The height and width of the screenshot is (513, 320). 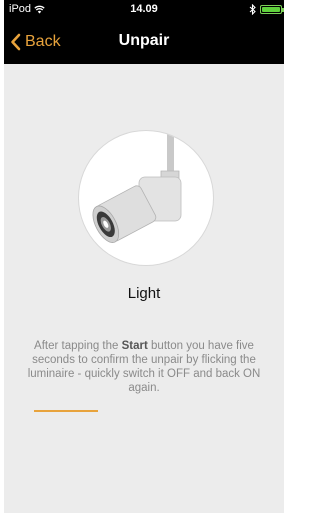 I want to click on spotlight-luminaire-icon, so click(x=137, y=187).